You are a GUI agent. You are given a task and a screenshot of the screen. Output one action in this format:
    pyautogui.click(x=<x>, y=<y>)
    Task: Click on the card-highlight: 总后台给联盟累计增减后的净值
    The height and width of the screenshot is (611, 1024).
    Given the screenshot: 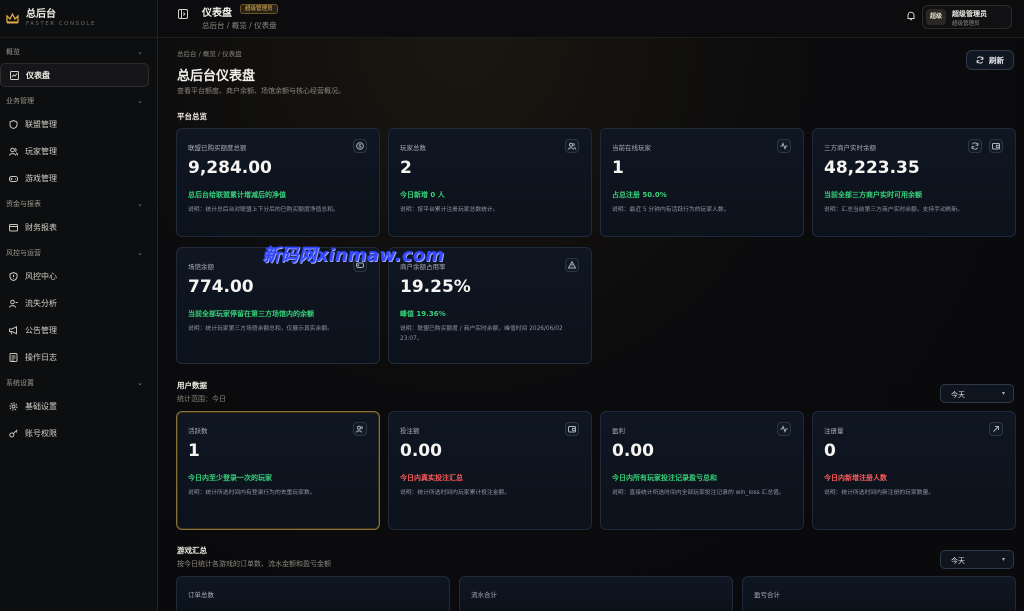 What is the action you would take?
    pyautogui.click(x=237, y=195)
    